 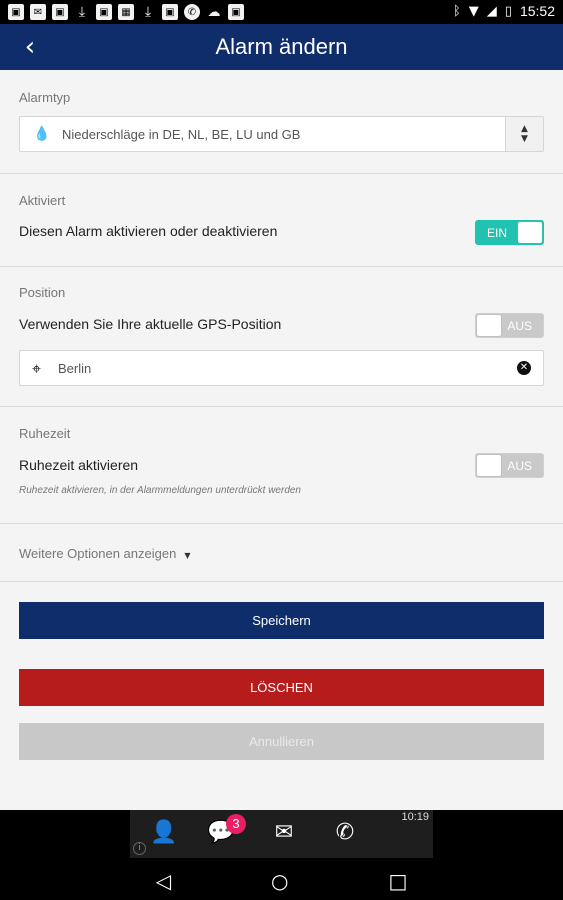 What do you see at coordinates (150, 324) in the screenshot?
I see `gps-text: Verwenden Sie Ihre aktuelle GPS-Position` at bounding box center [150, 324].